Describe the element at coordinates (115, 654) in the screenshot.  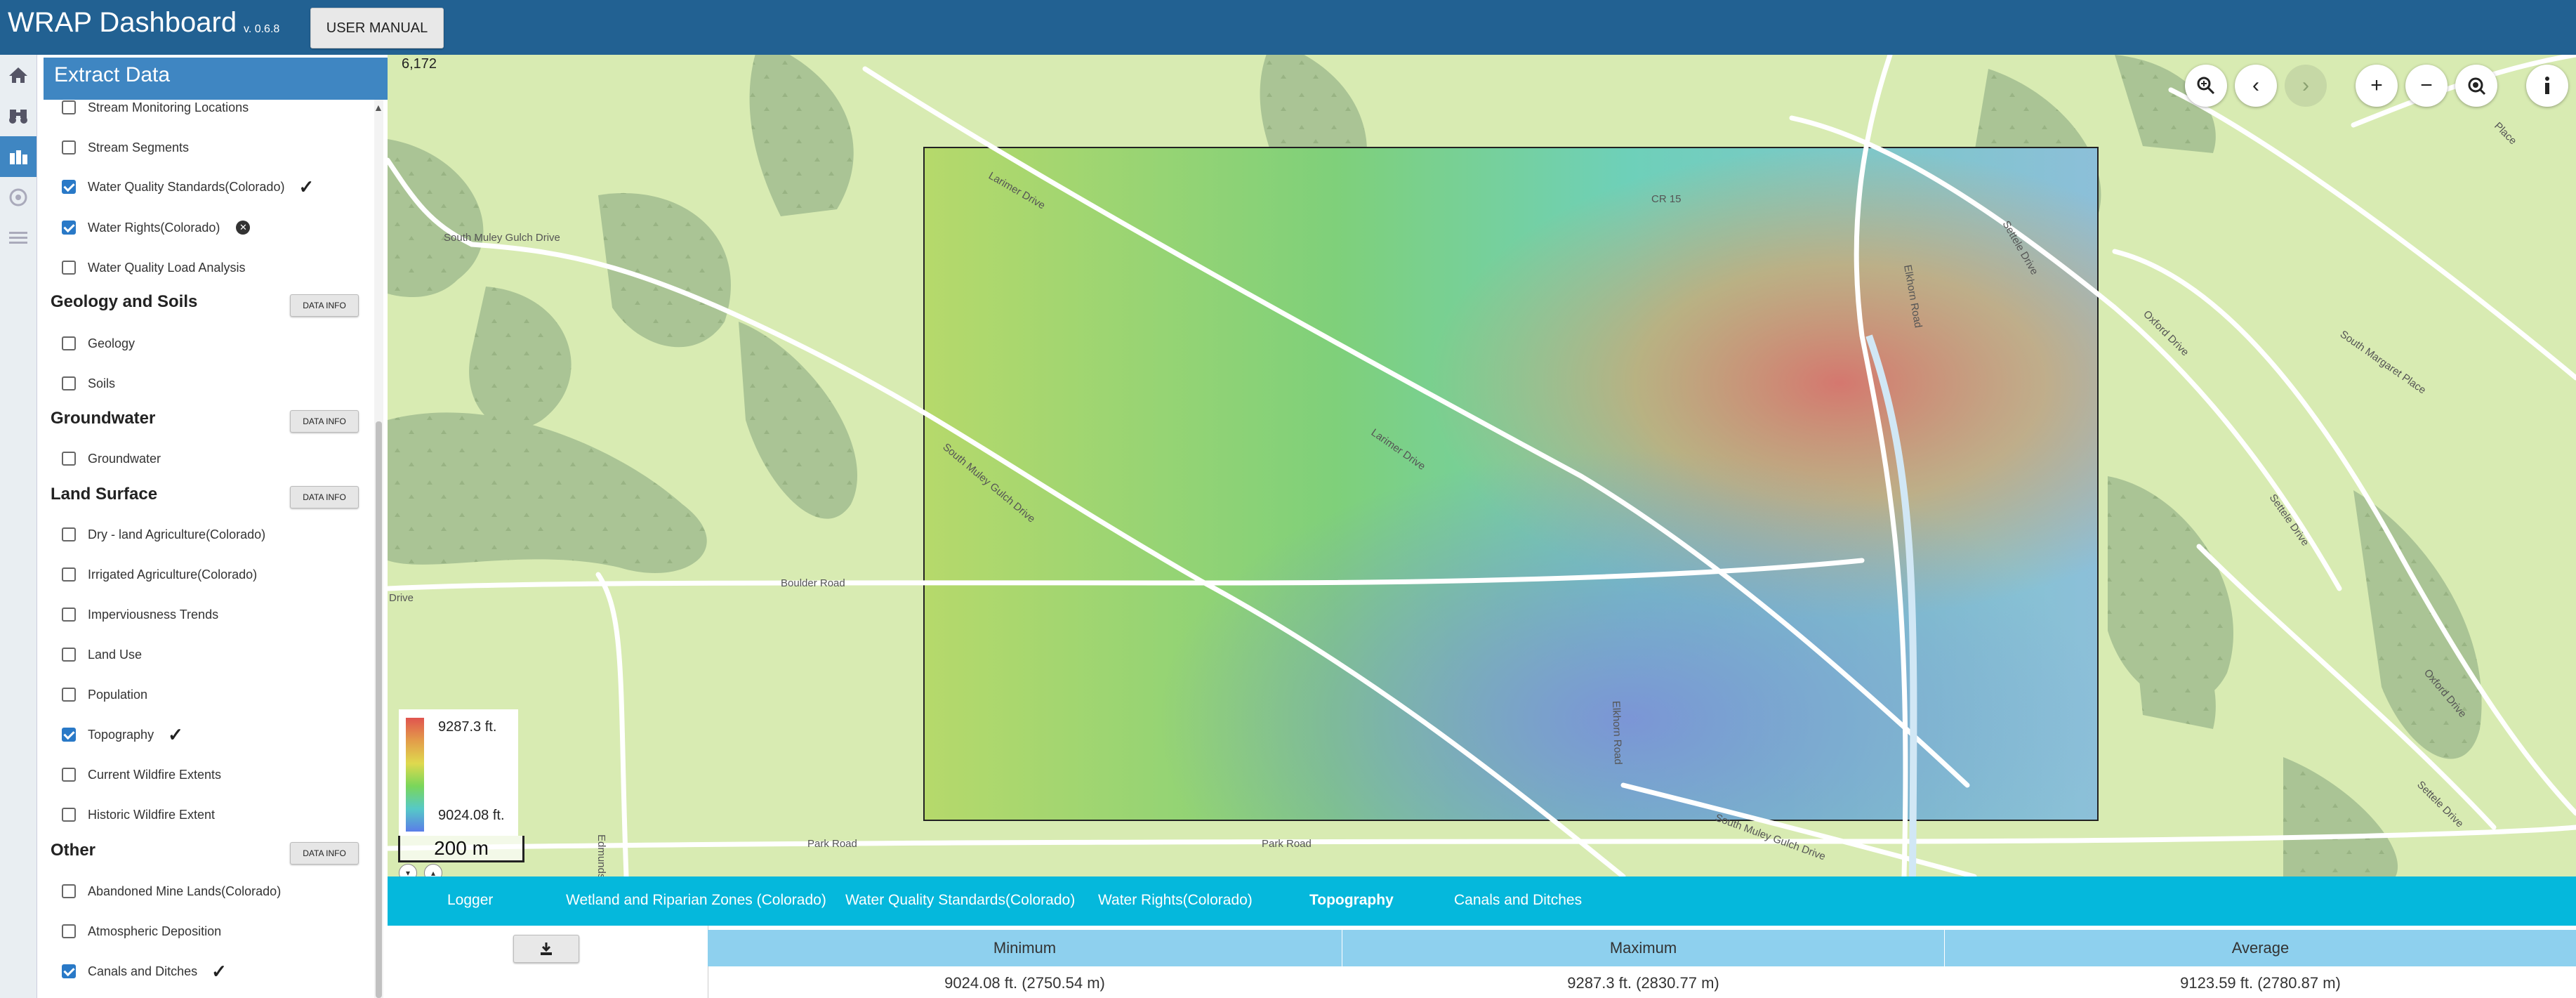
I see `layer-label: Land Use` at that location.